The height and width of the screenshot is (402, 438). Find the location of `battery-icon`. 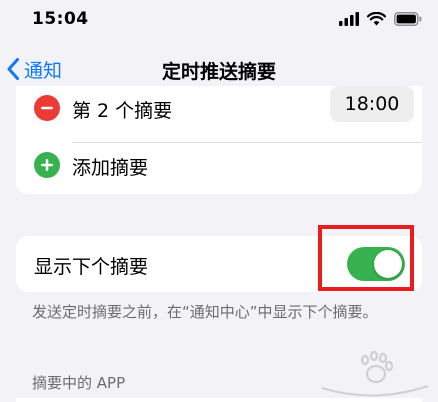

battery-icon is located at coordinates (408, 19).